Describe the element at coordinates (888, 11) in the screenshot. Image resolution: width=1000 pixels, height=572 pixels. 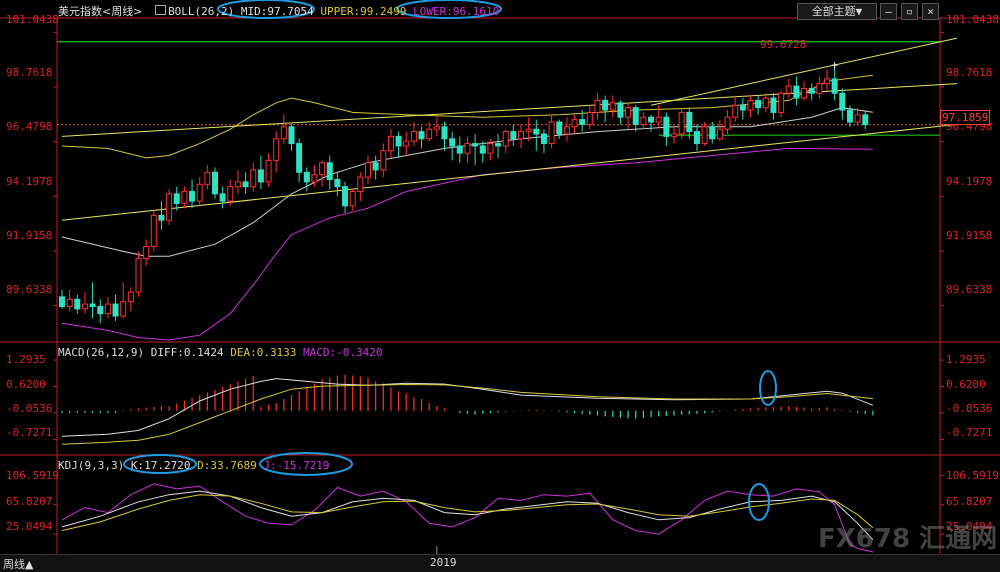
I see `minimize-icon: –` at that location.